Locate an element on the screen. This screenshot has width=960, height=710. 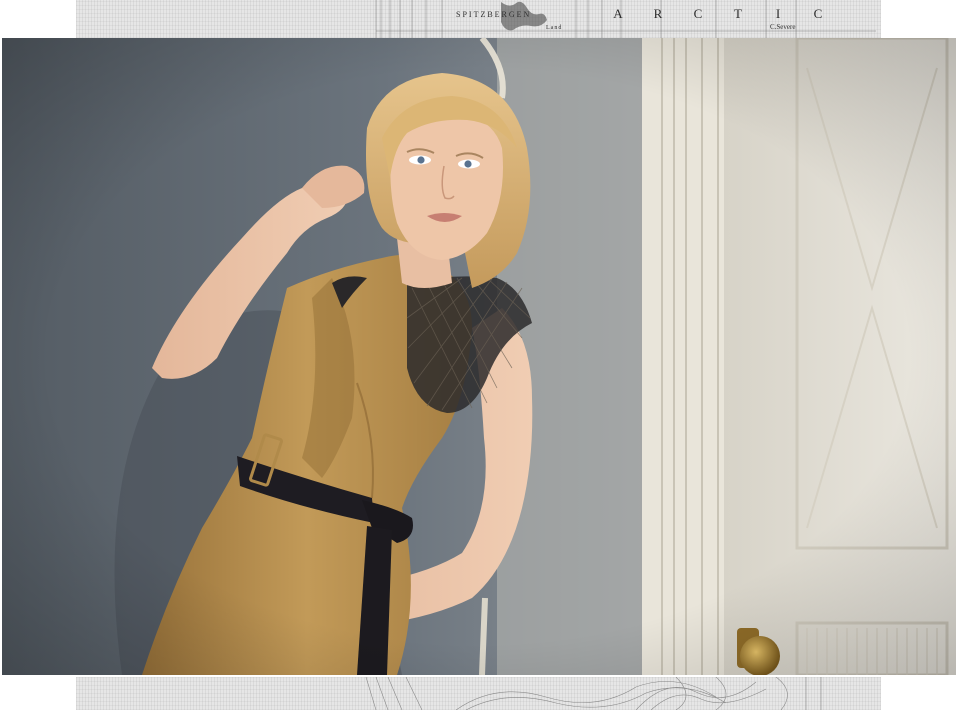
map-contour-texture is located at coordinates (593, 693).